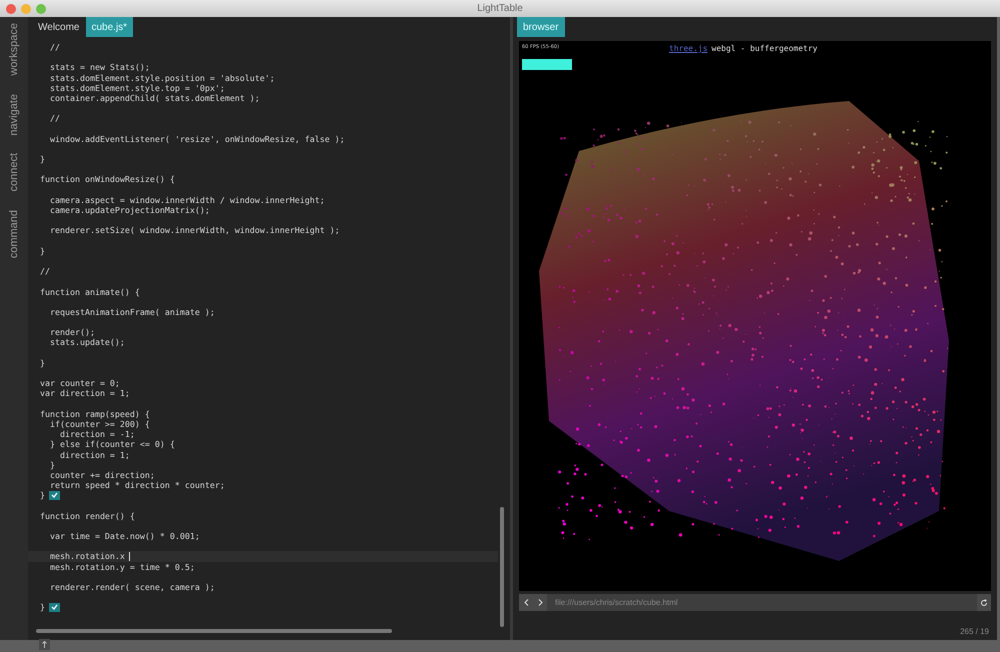 Image resolution: width=1000 pixels, height=652 pixels. What do you see at coordinates (136, 485) in the screenshot?
I see `code-line: return speed * direction * counter;` at bounding box center [136, 485].